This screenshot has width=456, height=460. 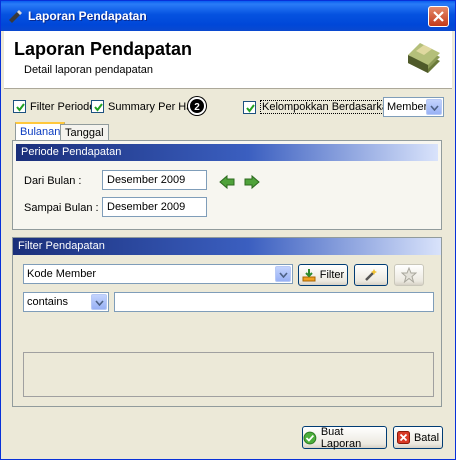 What do you see at coordinates (331, 107) in the screenshot?
I see `kelompokkan-label: Kelompokkan Berdasarkan :` at bounding box center [331, 107].